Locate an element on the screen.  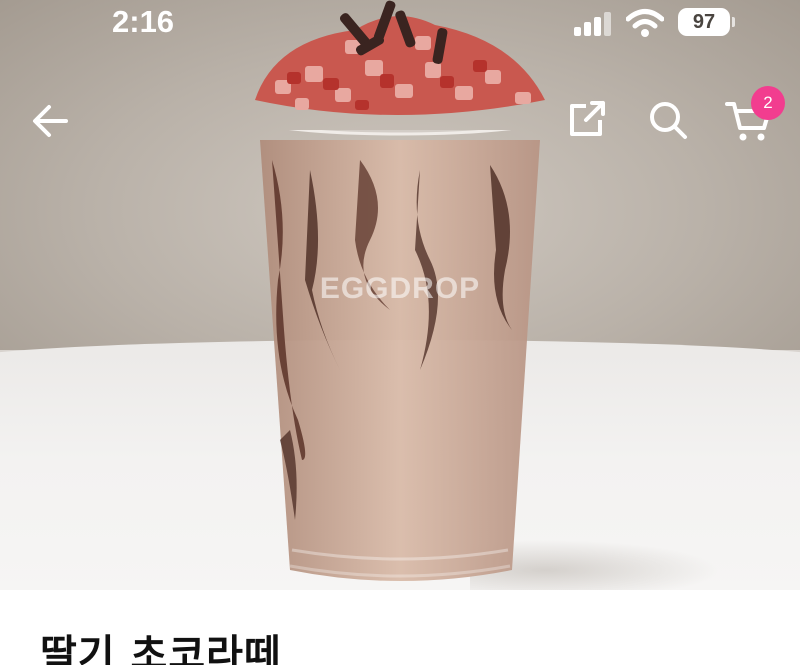
strawberry-topping-illustration is located at coordinates (400, 57).